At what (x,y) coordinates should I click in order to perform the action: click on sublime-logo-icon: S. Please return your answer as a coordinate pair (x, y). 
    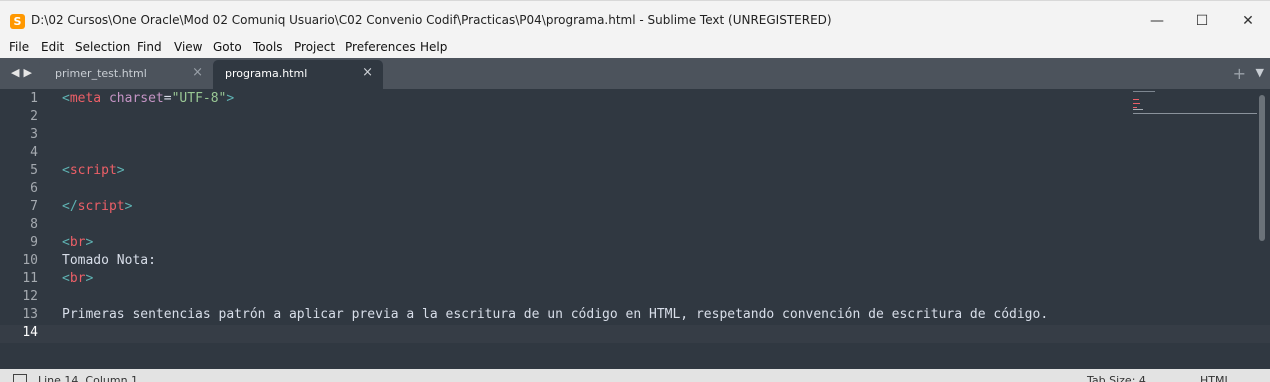
    Looking at the image, I should click on (17, 21).